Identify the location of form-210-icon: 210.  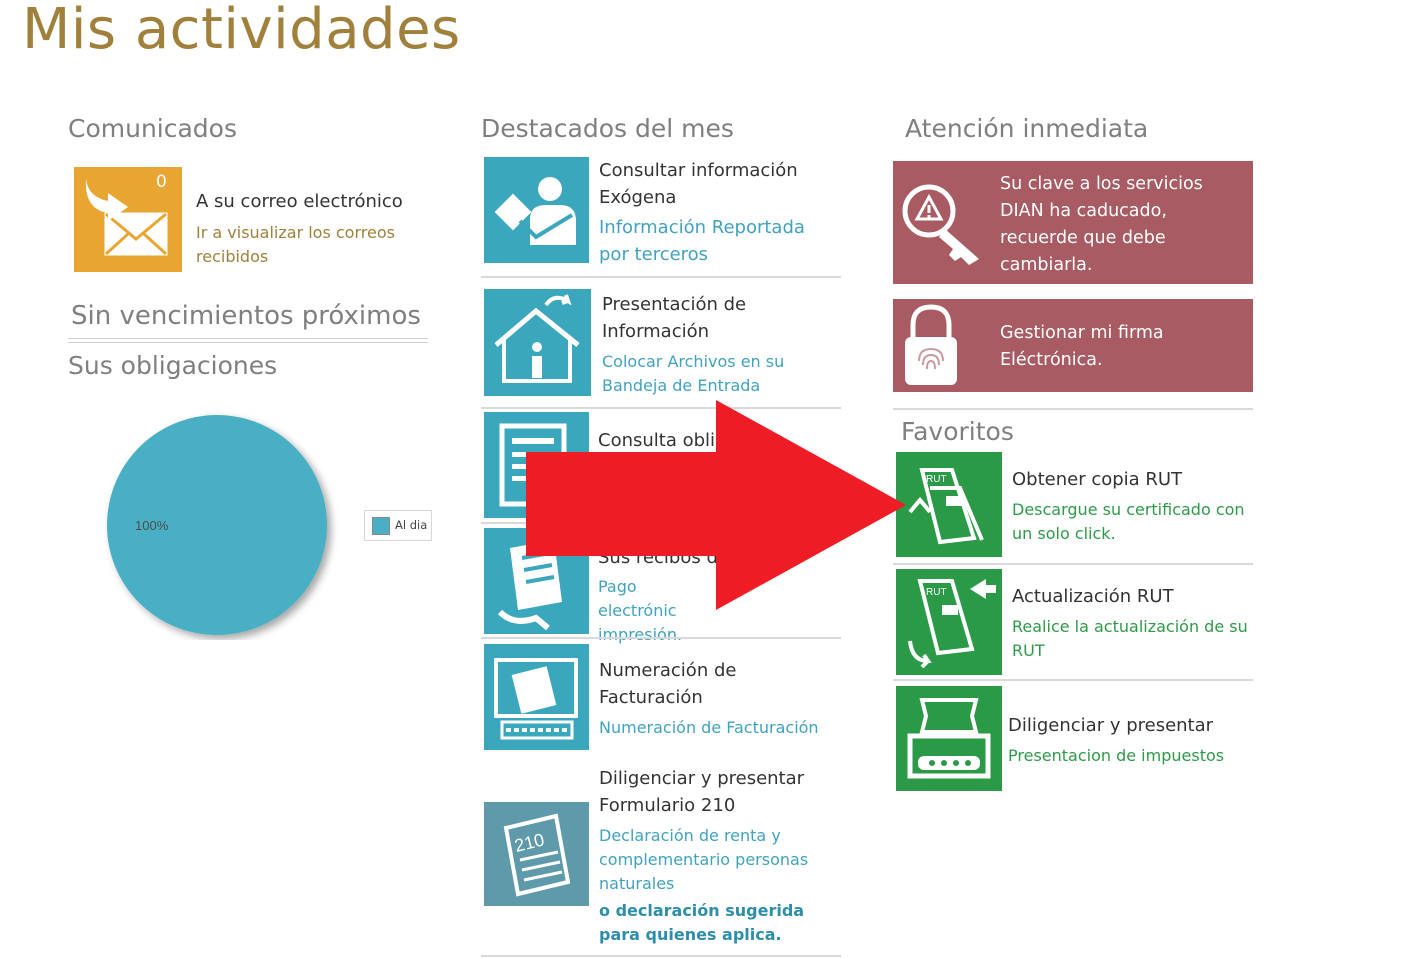
(537, 855).